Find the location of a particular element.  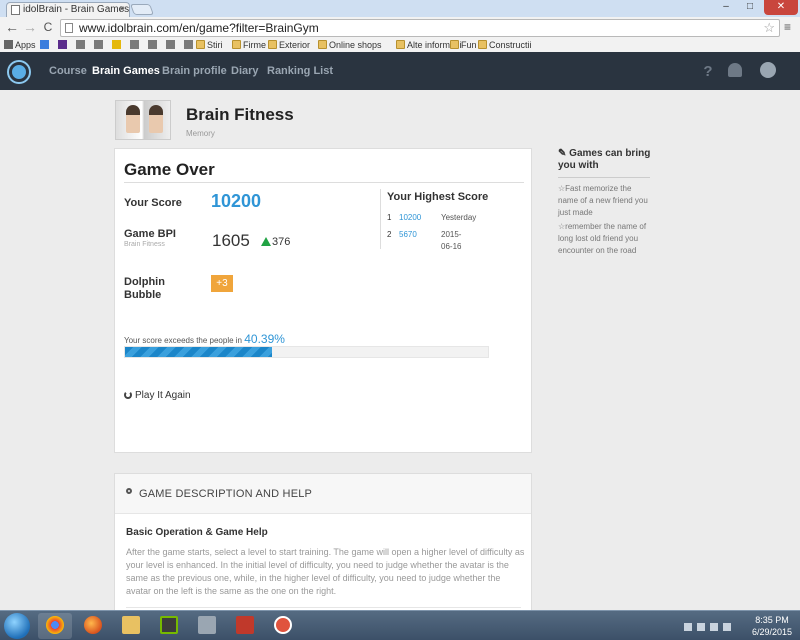

bookmark-y-icon is located at coordinates (62, 44).